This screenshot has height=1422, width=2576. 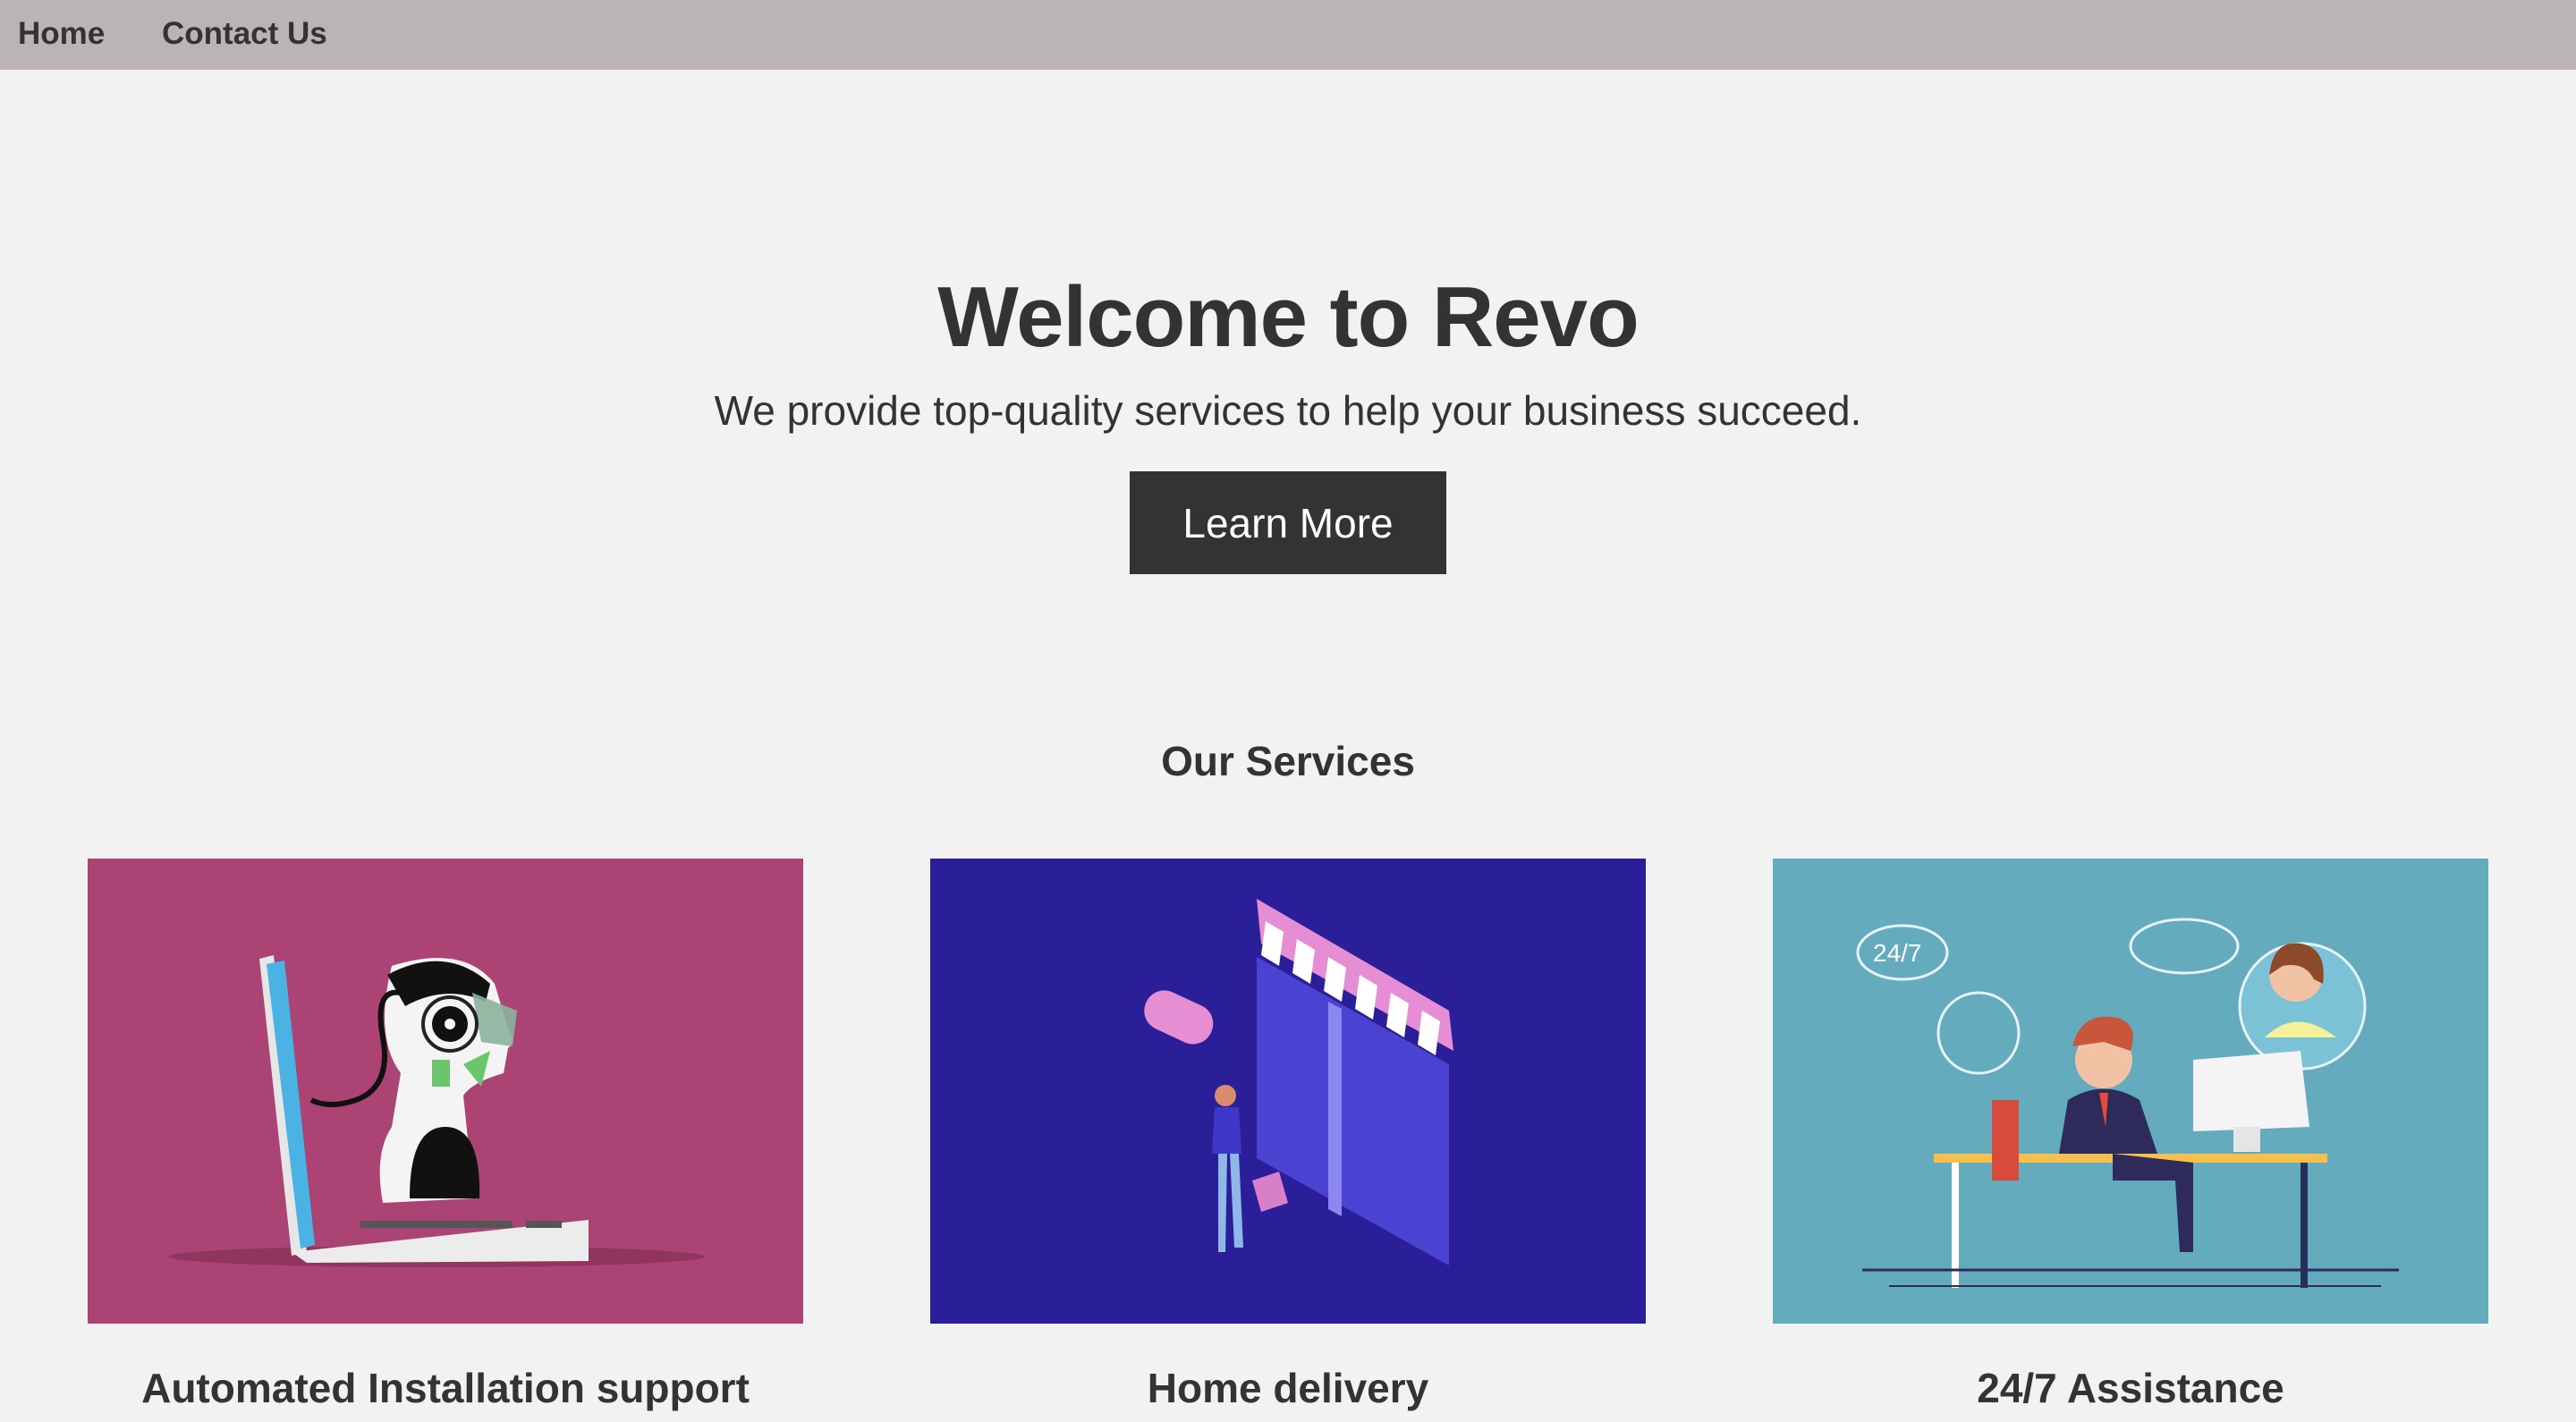 What do you see at coordinates (1288, 317) in the screenshot?
I see `hero-title: Welcome to Revo` at bounding box center [1288, 317].